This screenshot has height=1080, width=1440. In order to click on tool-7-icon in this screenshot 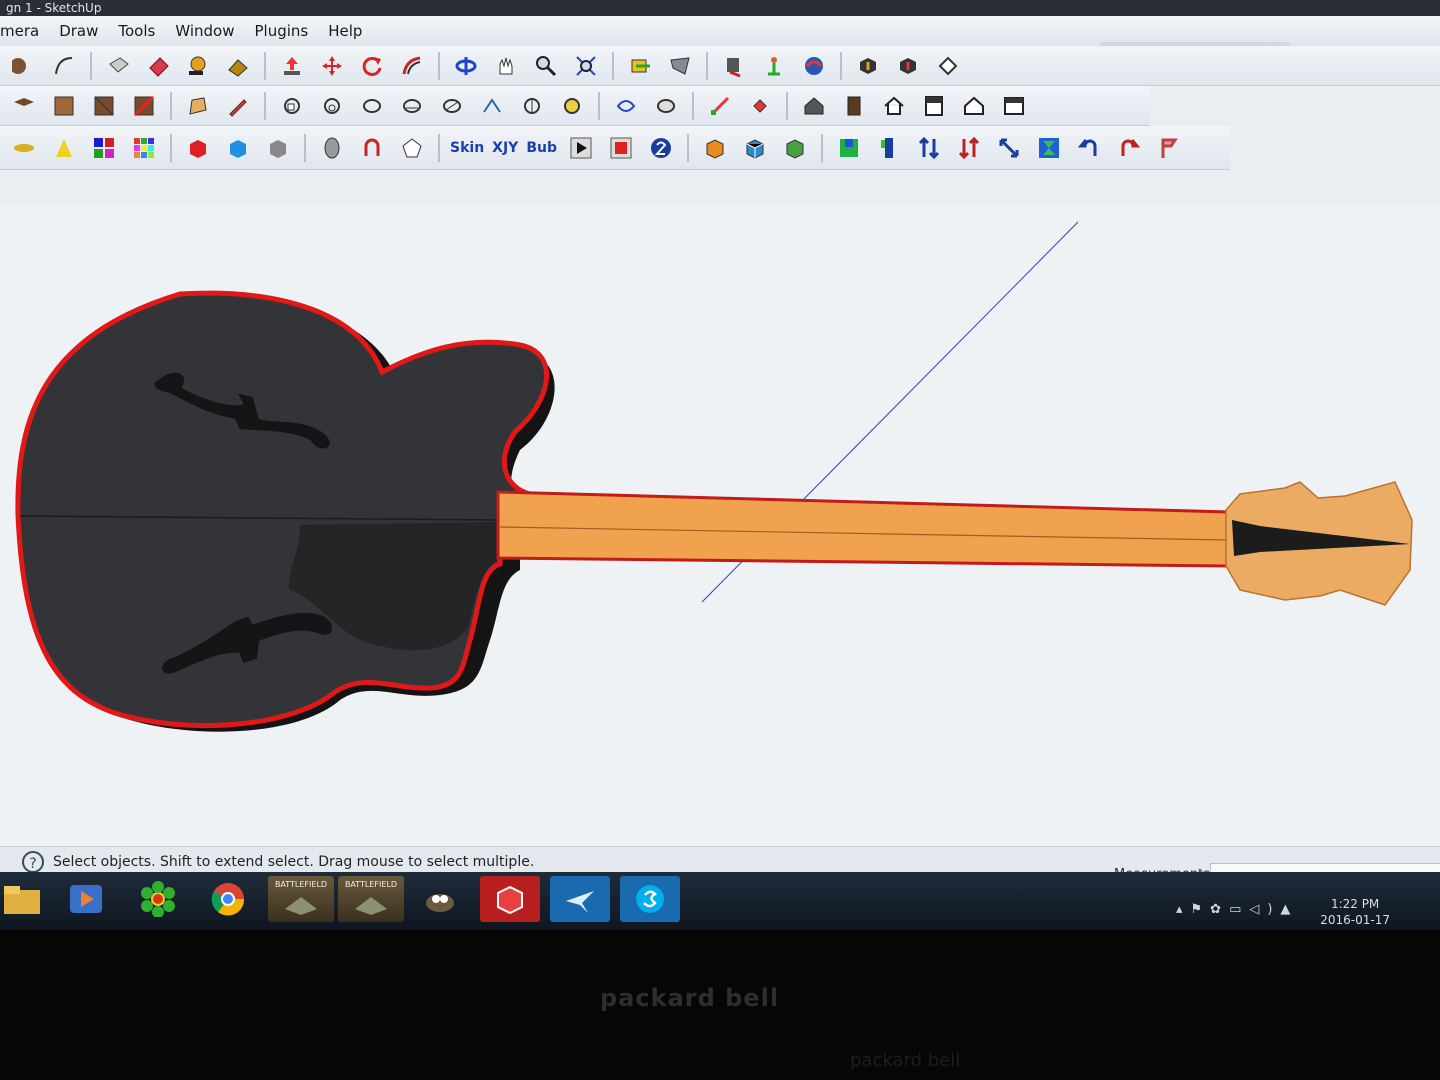, I will do `click(532, 106)`.